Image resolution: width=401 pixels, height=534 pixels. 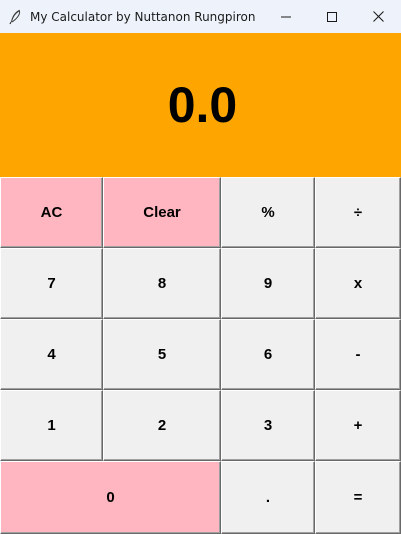 What do you see at coordinates (51, 425) in the screenshot?
I see `digit-1-button: 1` at bounding box center [51, 425].